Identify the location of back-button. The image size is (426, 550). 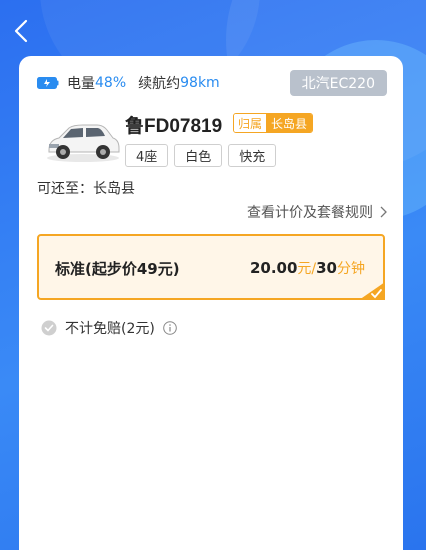
(22, 31).